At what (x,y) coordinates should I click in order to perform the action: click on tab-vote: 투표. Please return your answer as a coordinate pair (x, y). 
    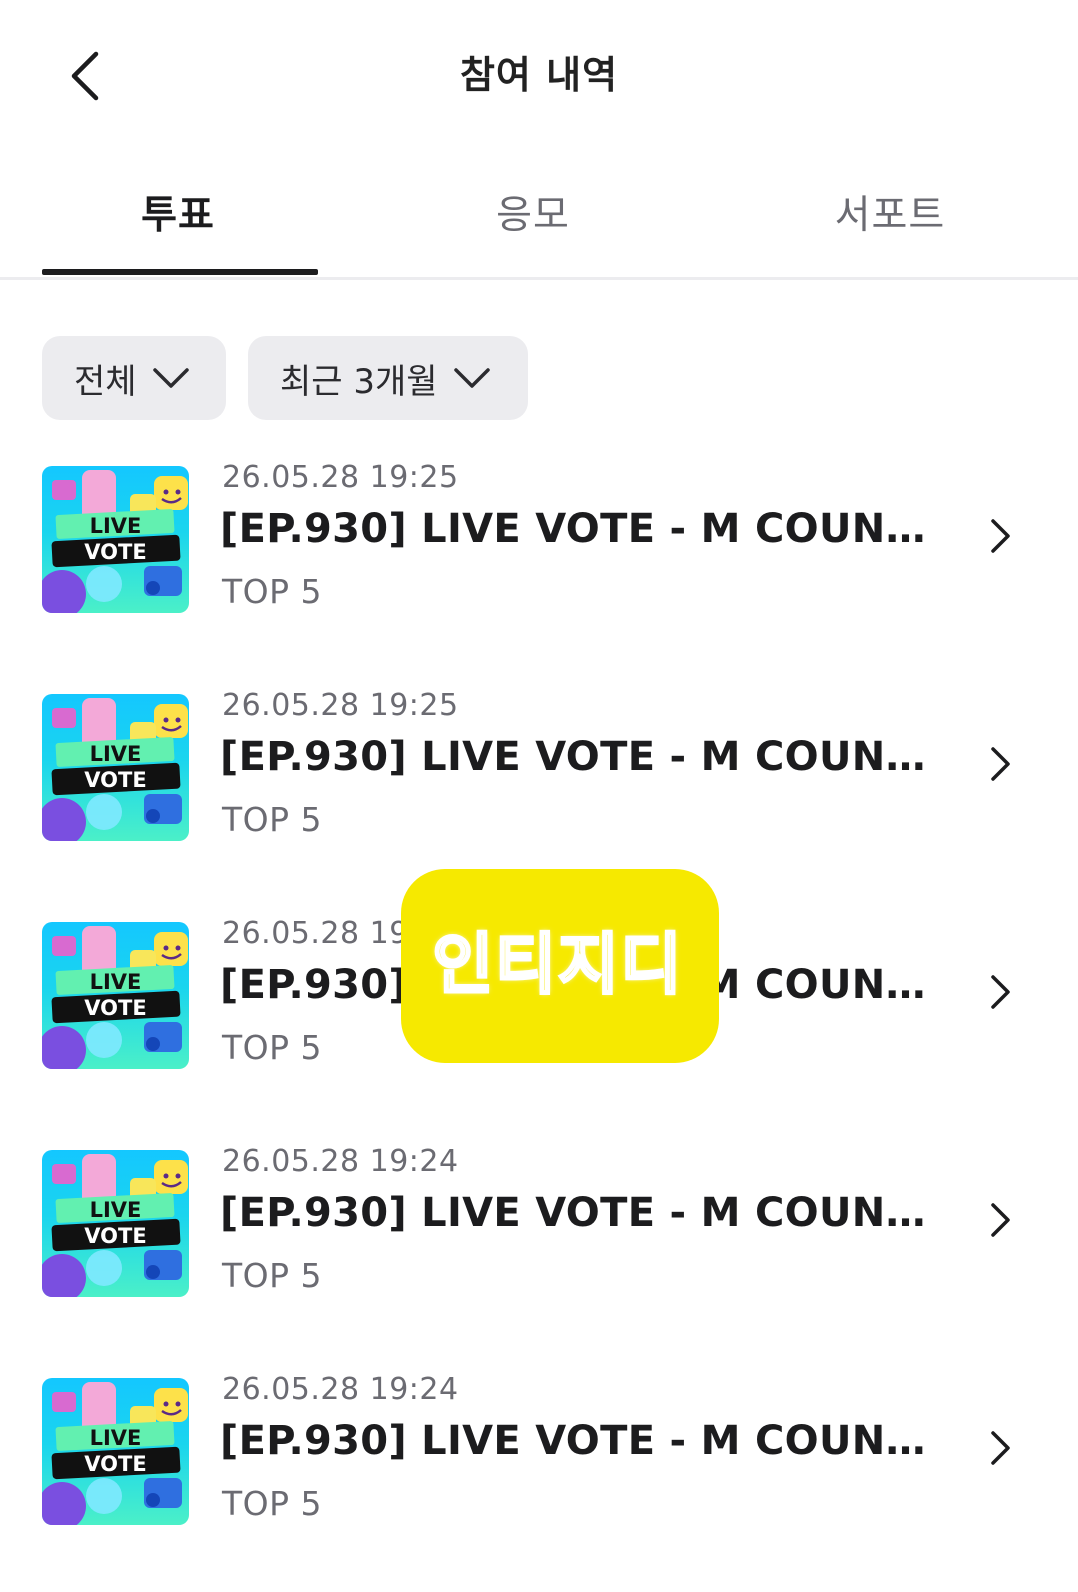
    Looking at the image, I should click on (178, 212).